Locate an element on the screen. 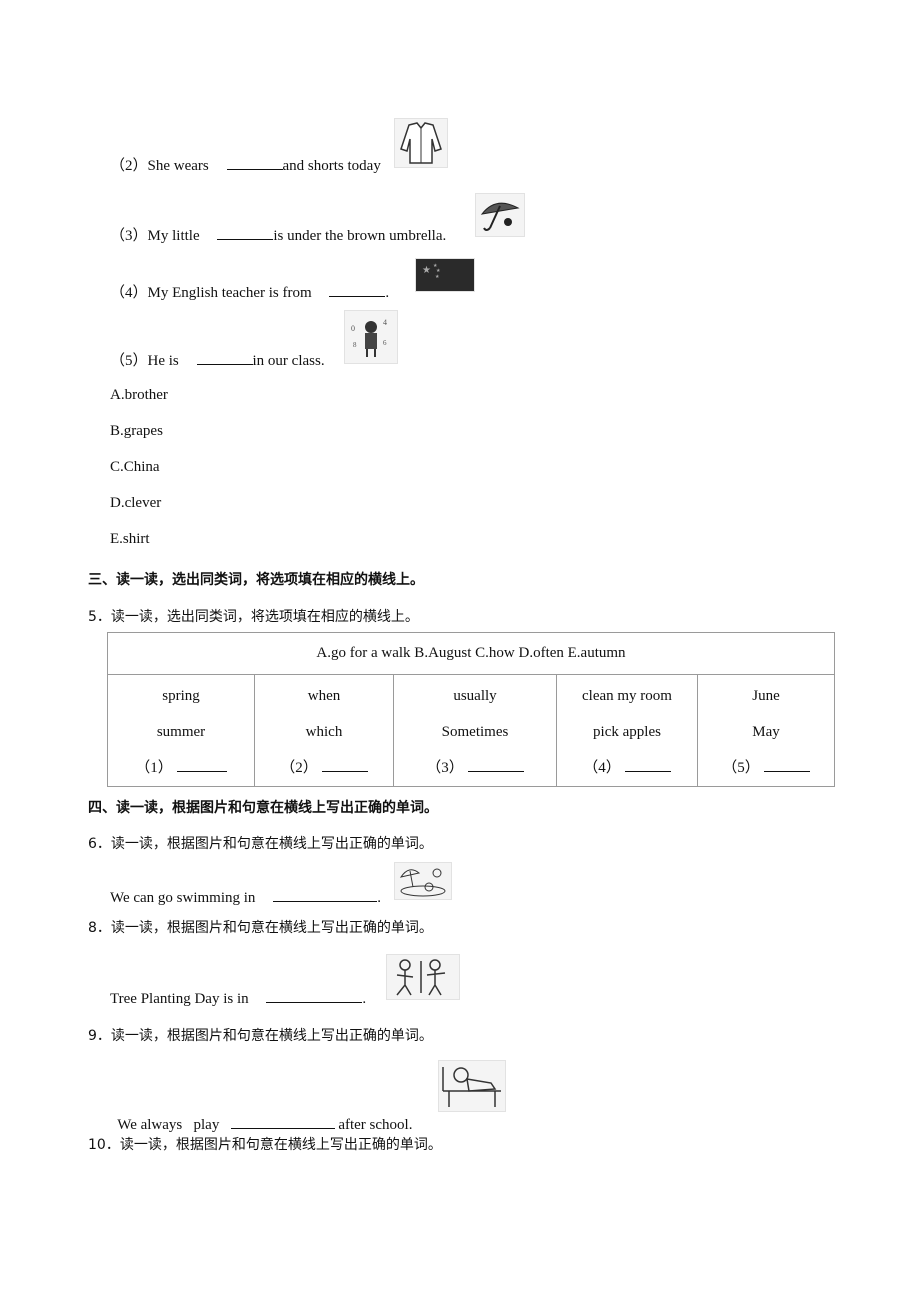 The width and height of the screenshot is (920, 1302). answer-line: （1） is located at coordinates (181, 768).